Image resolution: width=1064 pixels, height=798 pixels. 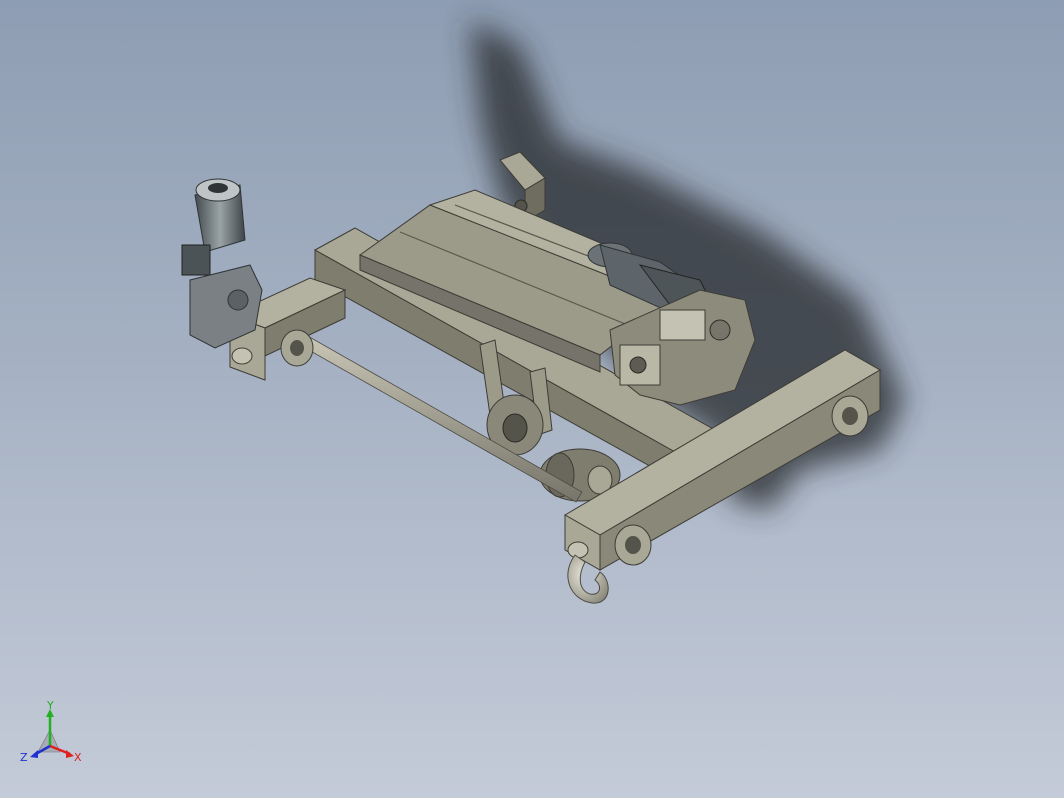 What do you see at coordinates (34, 754) in the screenshot?
I see `z-axis-arrowhead-icon` at bounding box center [34, 754].